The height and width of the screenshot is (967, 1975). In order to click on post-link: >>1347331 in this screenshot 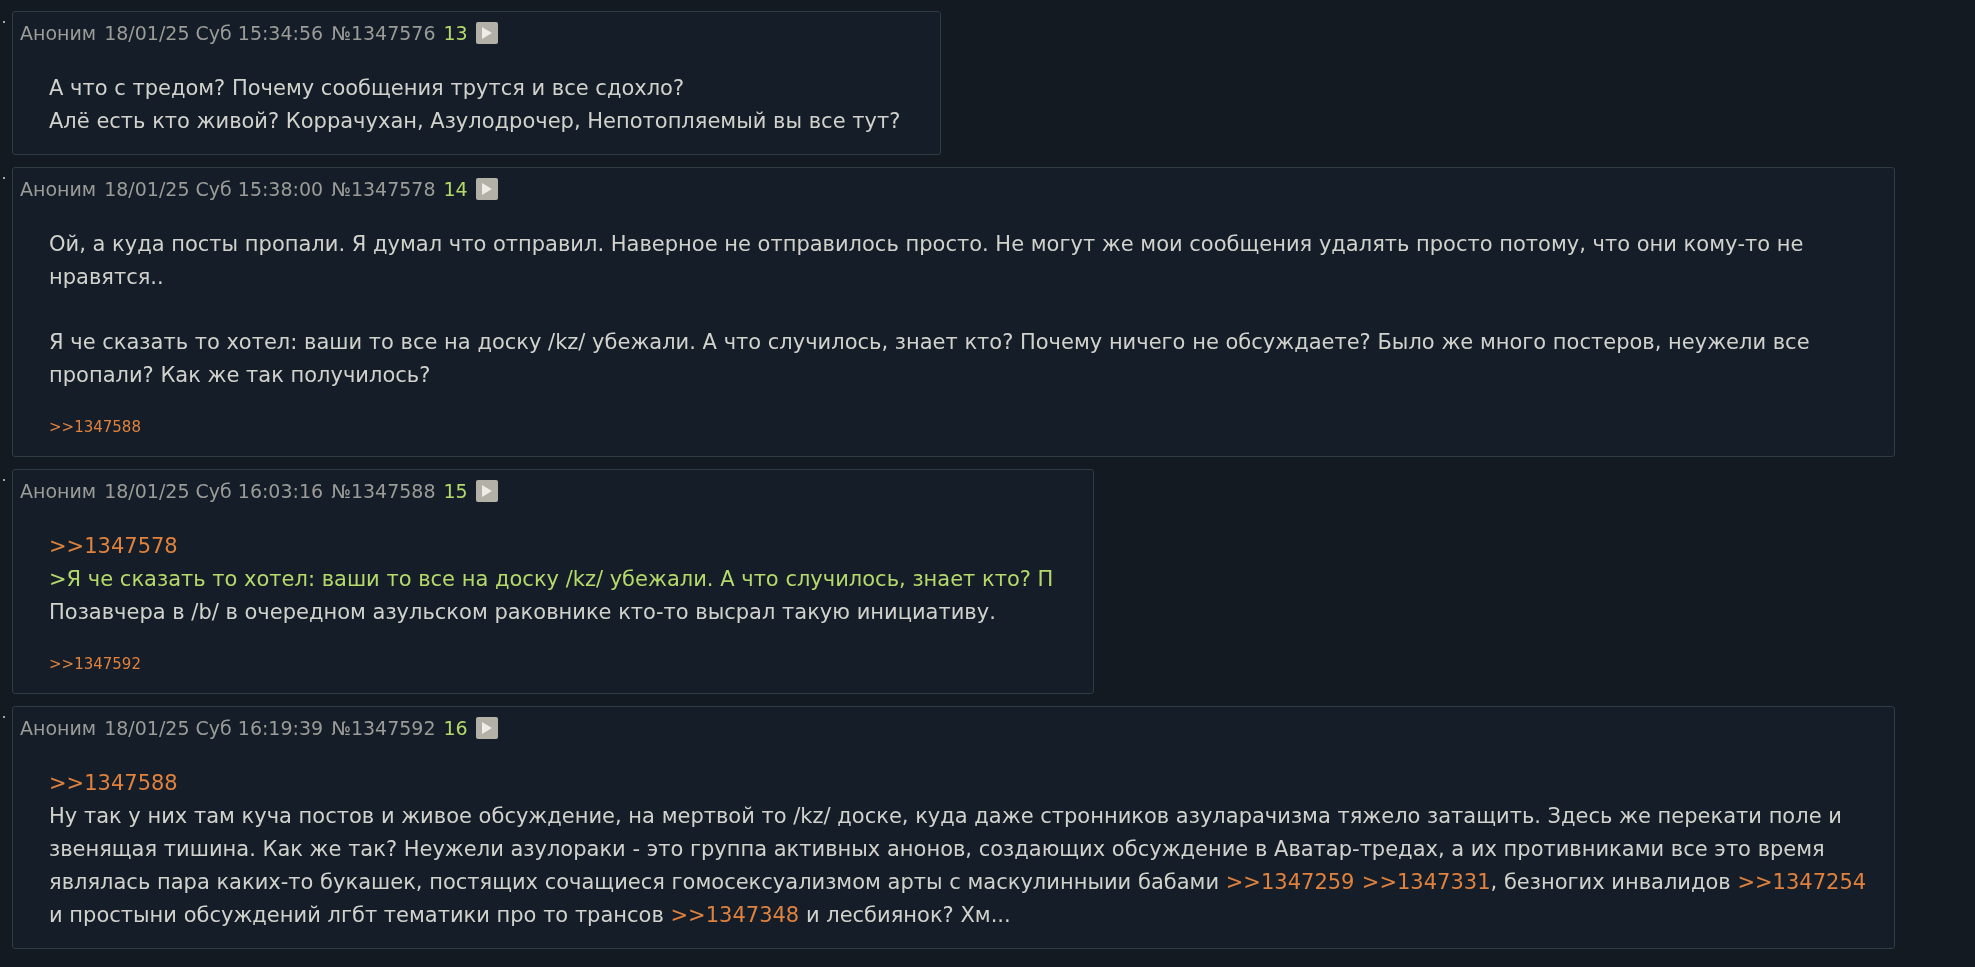, I will do `click(1426, 882)`.